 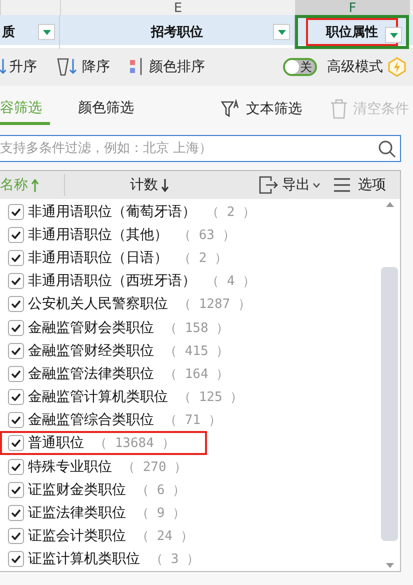 I want to click on filter-tab: 颜色筛选, so click(x=110, y=109).